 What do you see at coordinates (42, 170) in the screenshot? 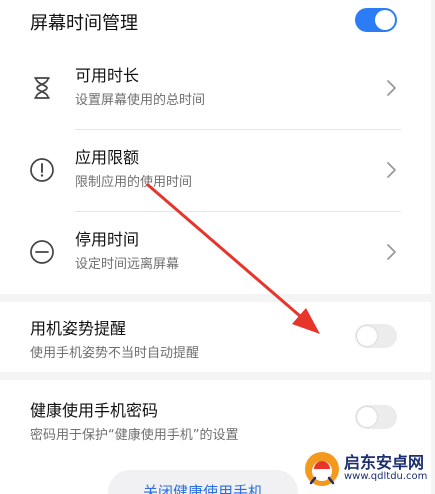
I see `alert-circle-icon` at bounding box center [42, 170].